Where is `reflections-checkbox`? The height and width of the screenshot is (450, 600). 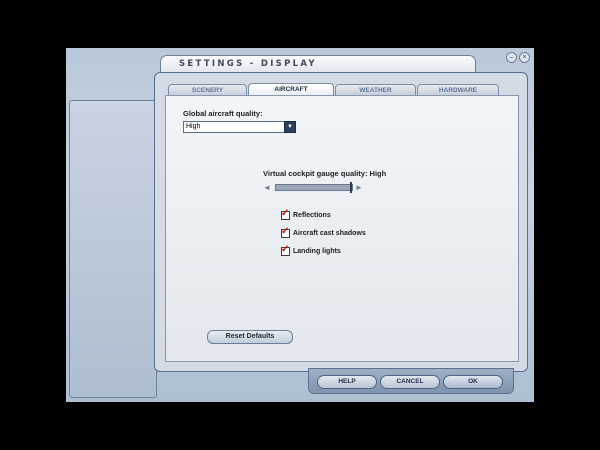 reflections-checkbox is located at coordinates (285, 214).